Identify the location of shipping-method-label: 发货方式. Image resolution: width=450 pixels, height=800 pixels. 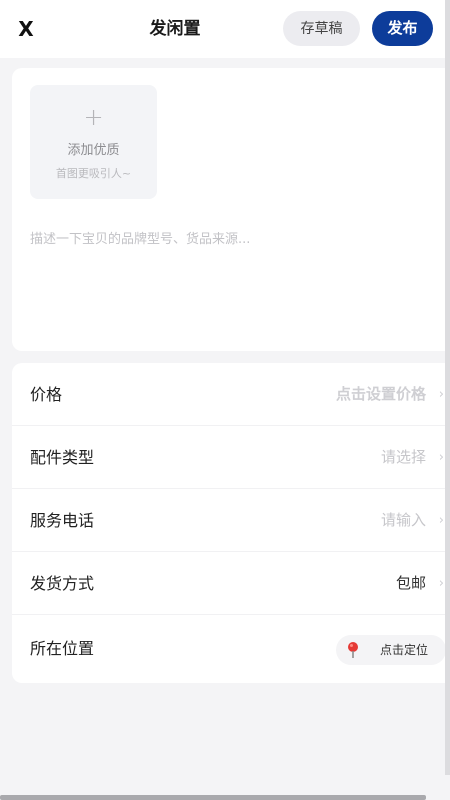
(62, 583).